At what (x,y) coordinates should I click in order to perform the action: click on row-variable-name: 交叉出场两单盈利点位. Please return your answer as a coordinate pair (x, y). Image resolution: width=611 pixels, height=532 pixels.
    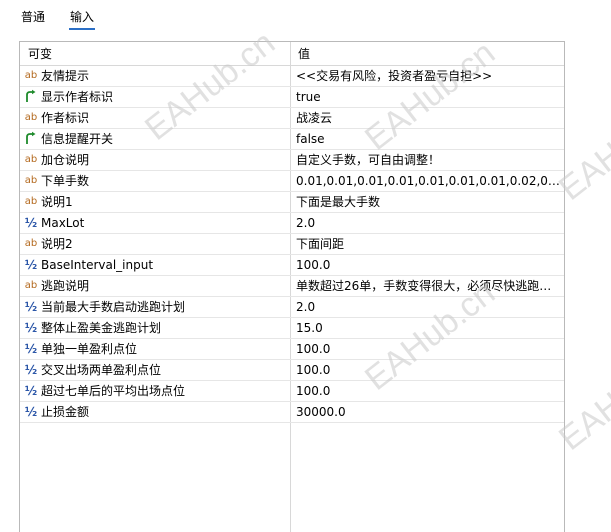
    Looking at the image, I should click on (101, 370).